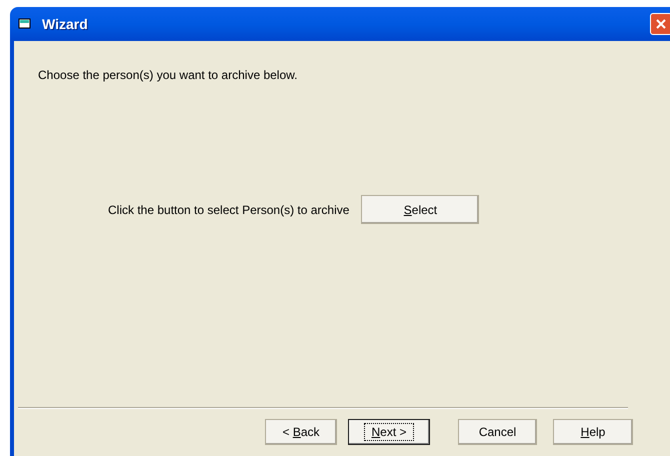  I want to click on window-title: Wizard, so click(65, 24).